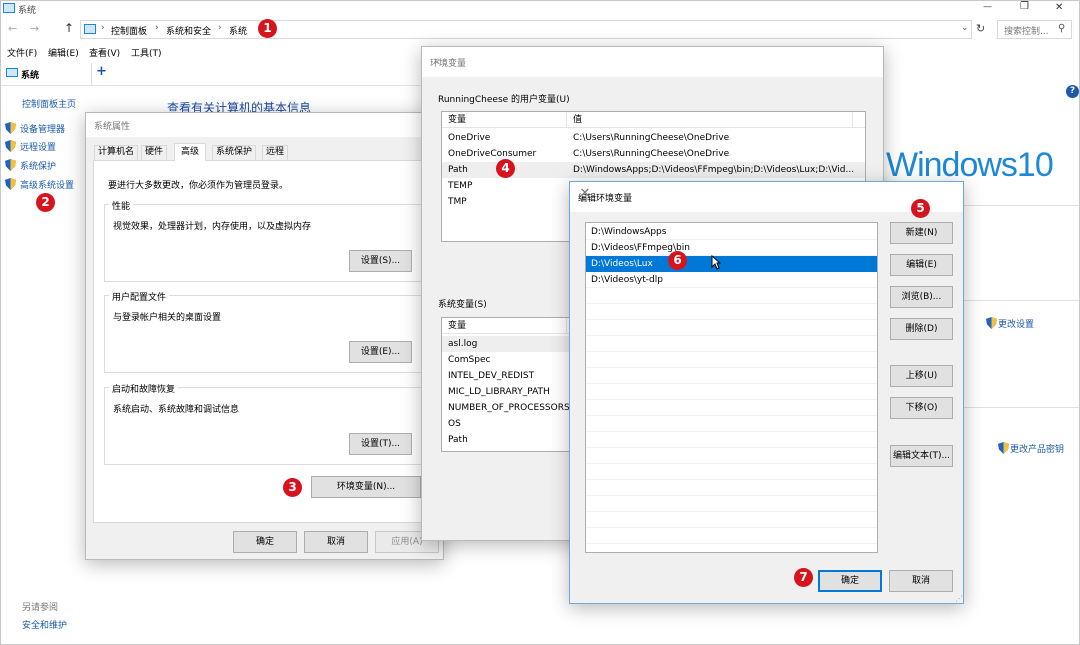 This screenshot has width=1080, height=645. Describe the element at coordinates (504, 100) in the screenshot. I see `user-variables-label: RunningCheese 的用户变量(U)` at that location.